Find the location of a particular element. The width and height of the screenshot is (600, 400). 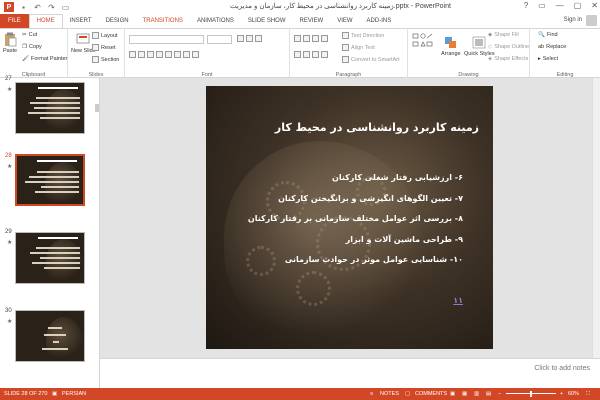

align-center-icon is located at coordinates (306, 54).